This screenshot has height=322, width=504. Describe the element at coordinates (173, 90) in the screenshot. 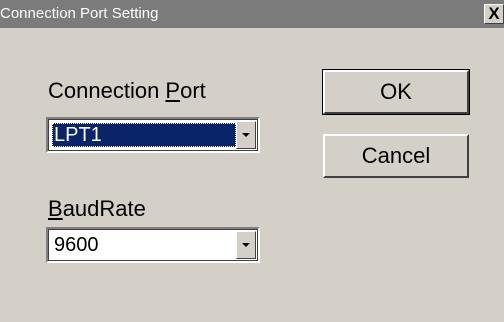

I see `connection-port-accel-key: P` at that location.